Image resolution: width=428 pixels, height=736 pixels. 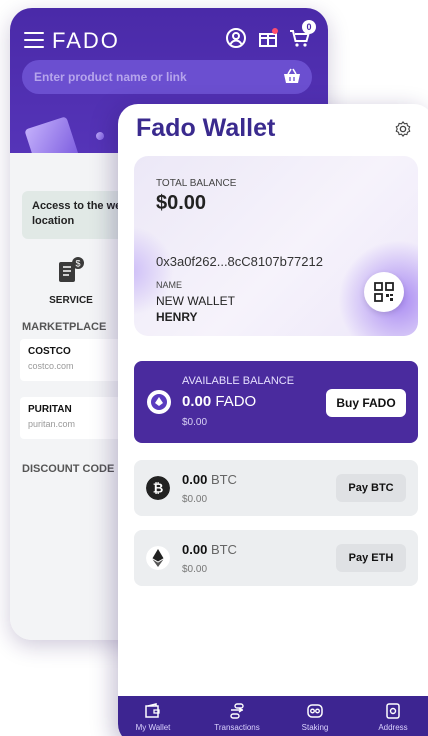 I want to click on nav-staking: Staking, so click(x=315, y=717).